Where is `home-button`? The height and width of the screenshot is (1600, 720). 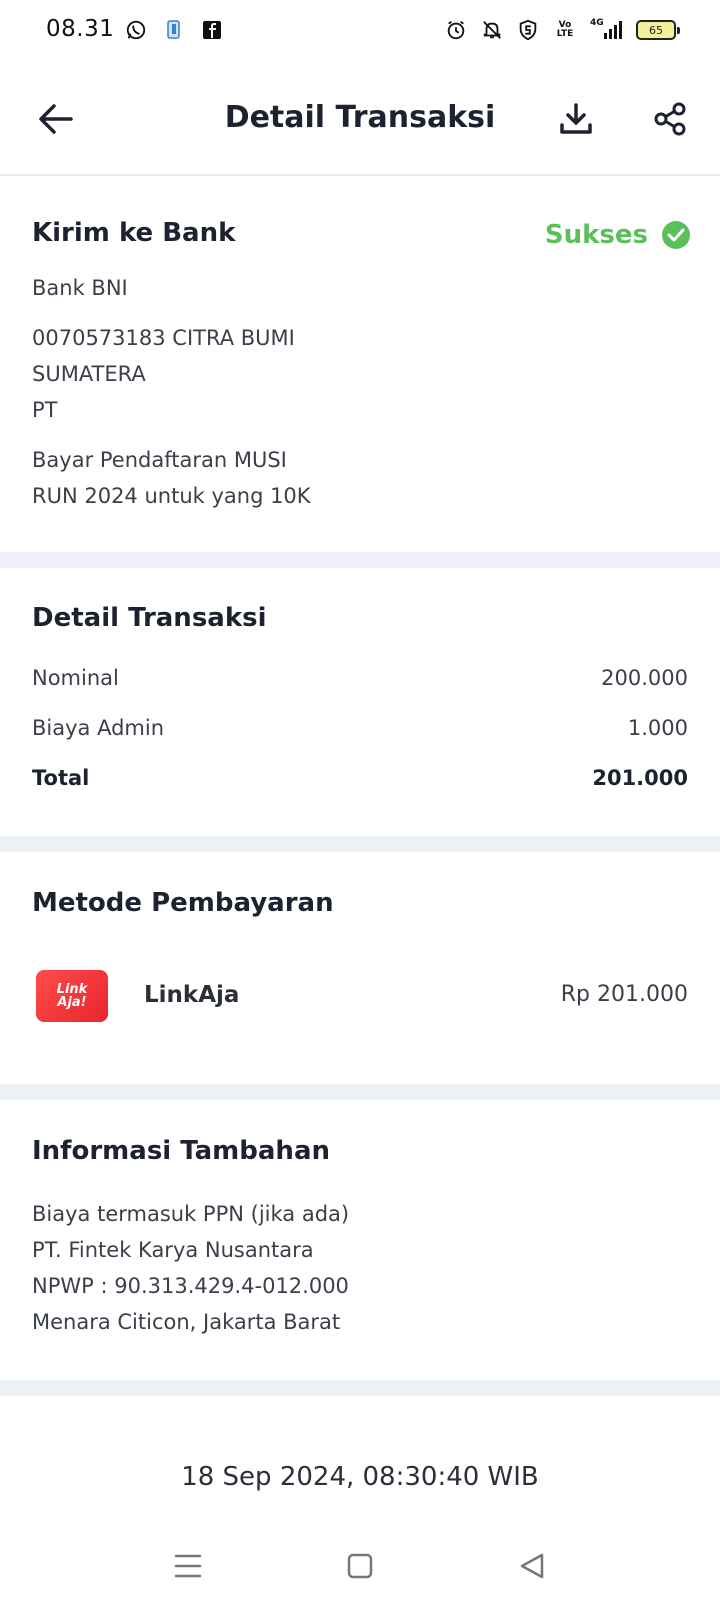
home-button is located at coordinates (360, 1566).